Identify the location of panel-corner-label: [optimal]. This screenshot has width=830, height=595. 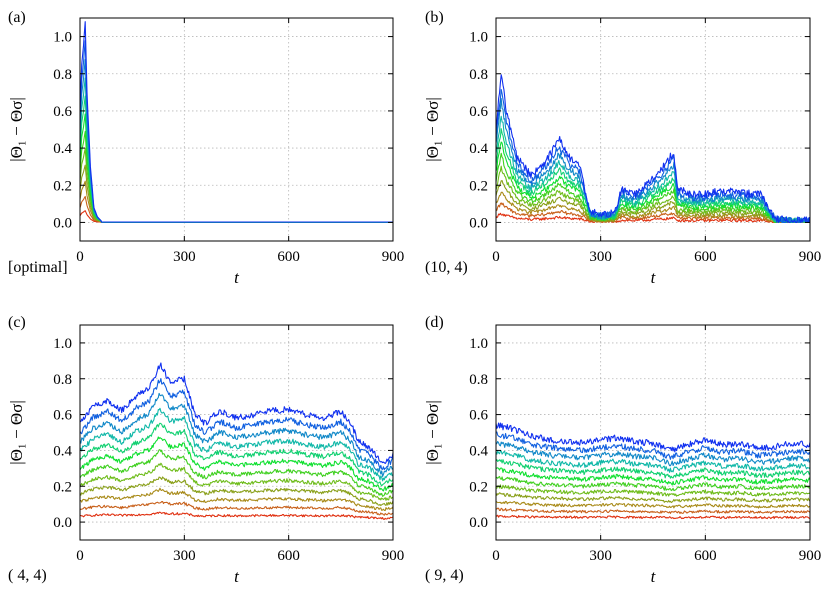
(38, 267).